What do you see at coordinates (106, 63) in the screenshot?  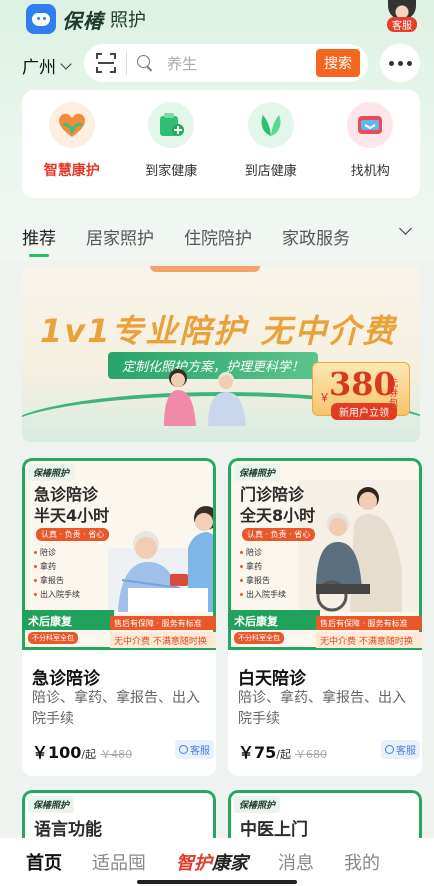 I see `scan-icon` at bounding box center [106, 63].